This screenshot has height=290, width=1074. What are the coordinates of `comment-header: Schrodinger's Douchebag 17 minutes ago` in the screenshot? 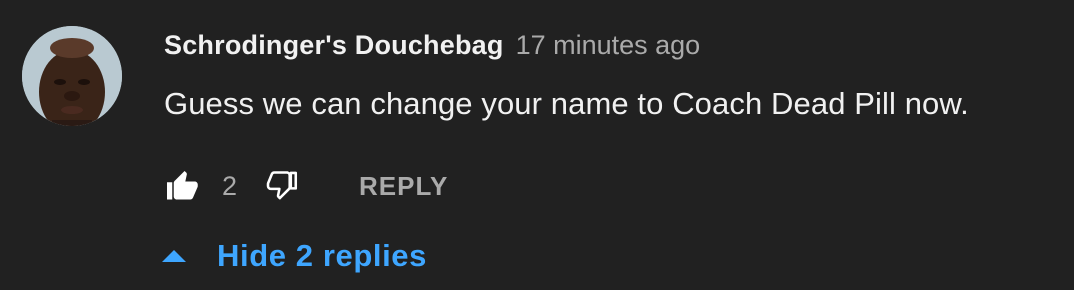 It's located at (432, 50).